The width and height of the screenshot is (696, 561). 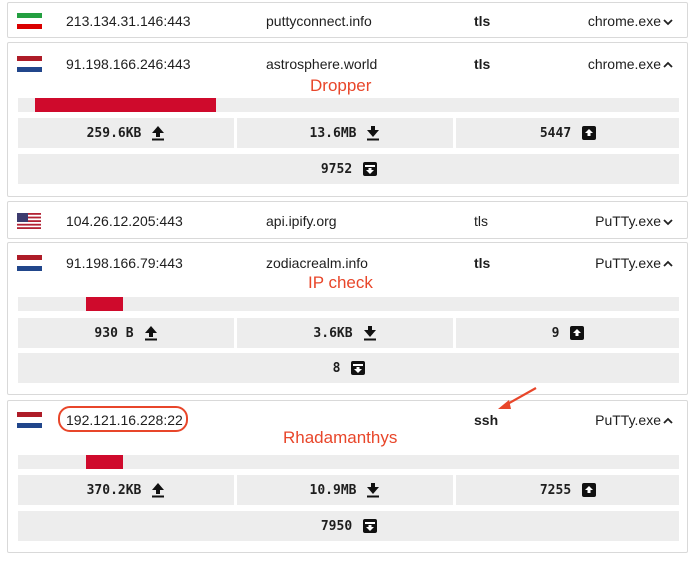 I want to click on packets-out: 5447, so click(x=567, y=133).